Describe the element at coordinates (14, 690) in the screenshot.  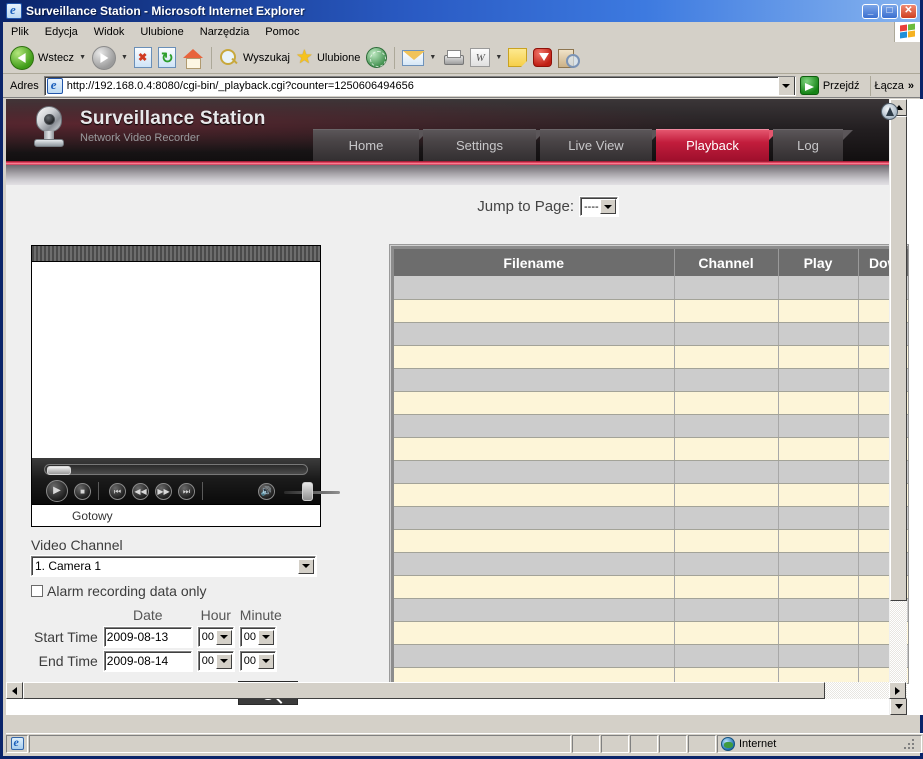
I see `scroll-left-button` at that location.